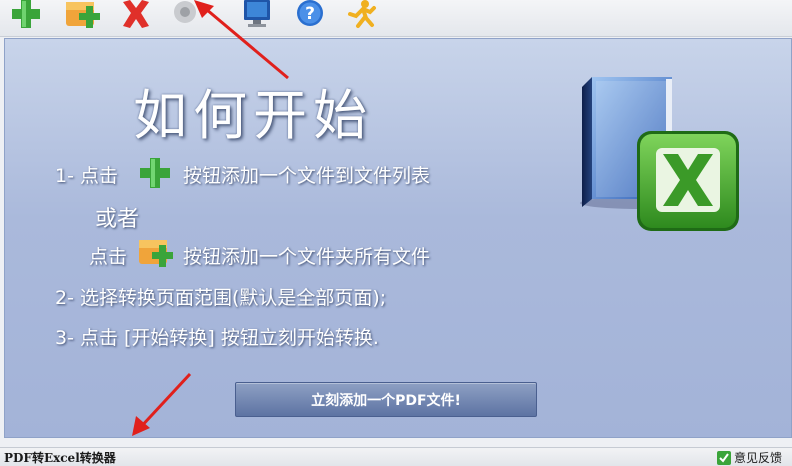 This screenshot has width=792, height=466. Describe the element at coordinates (660, 156) in the screenshot. I see `excel-book-icon` at that location.